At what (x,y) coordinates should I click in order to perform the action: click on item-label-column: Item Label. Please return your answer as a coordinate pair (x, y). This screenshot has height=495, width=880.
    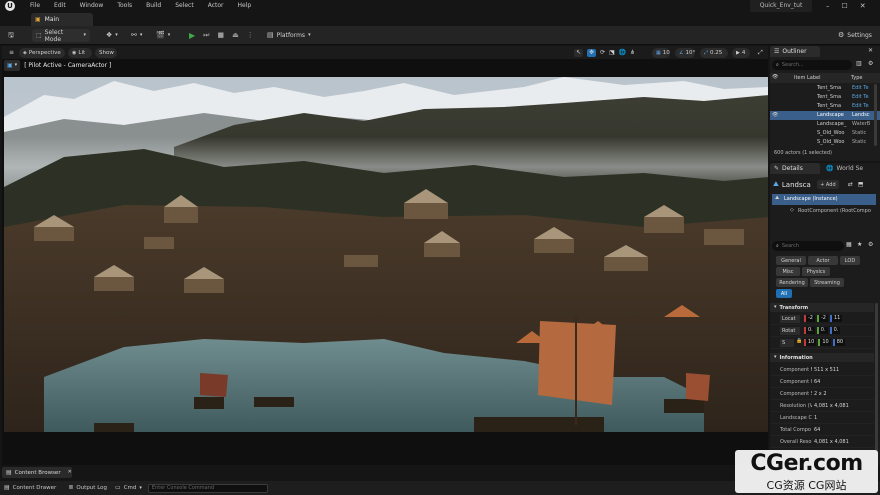
    Looking at the image, I should click on (807, 78).